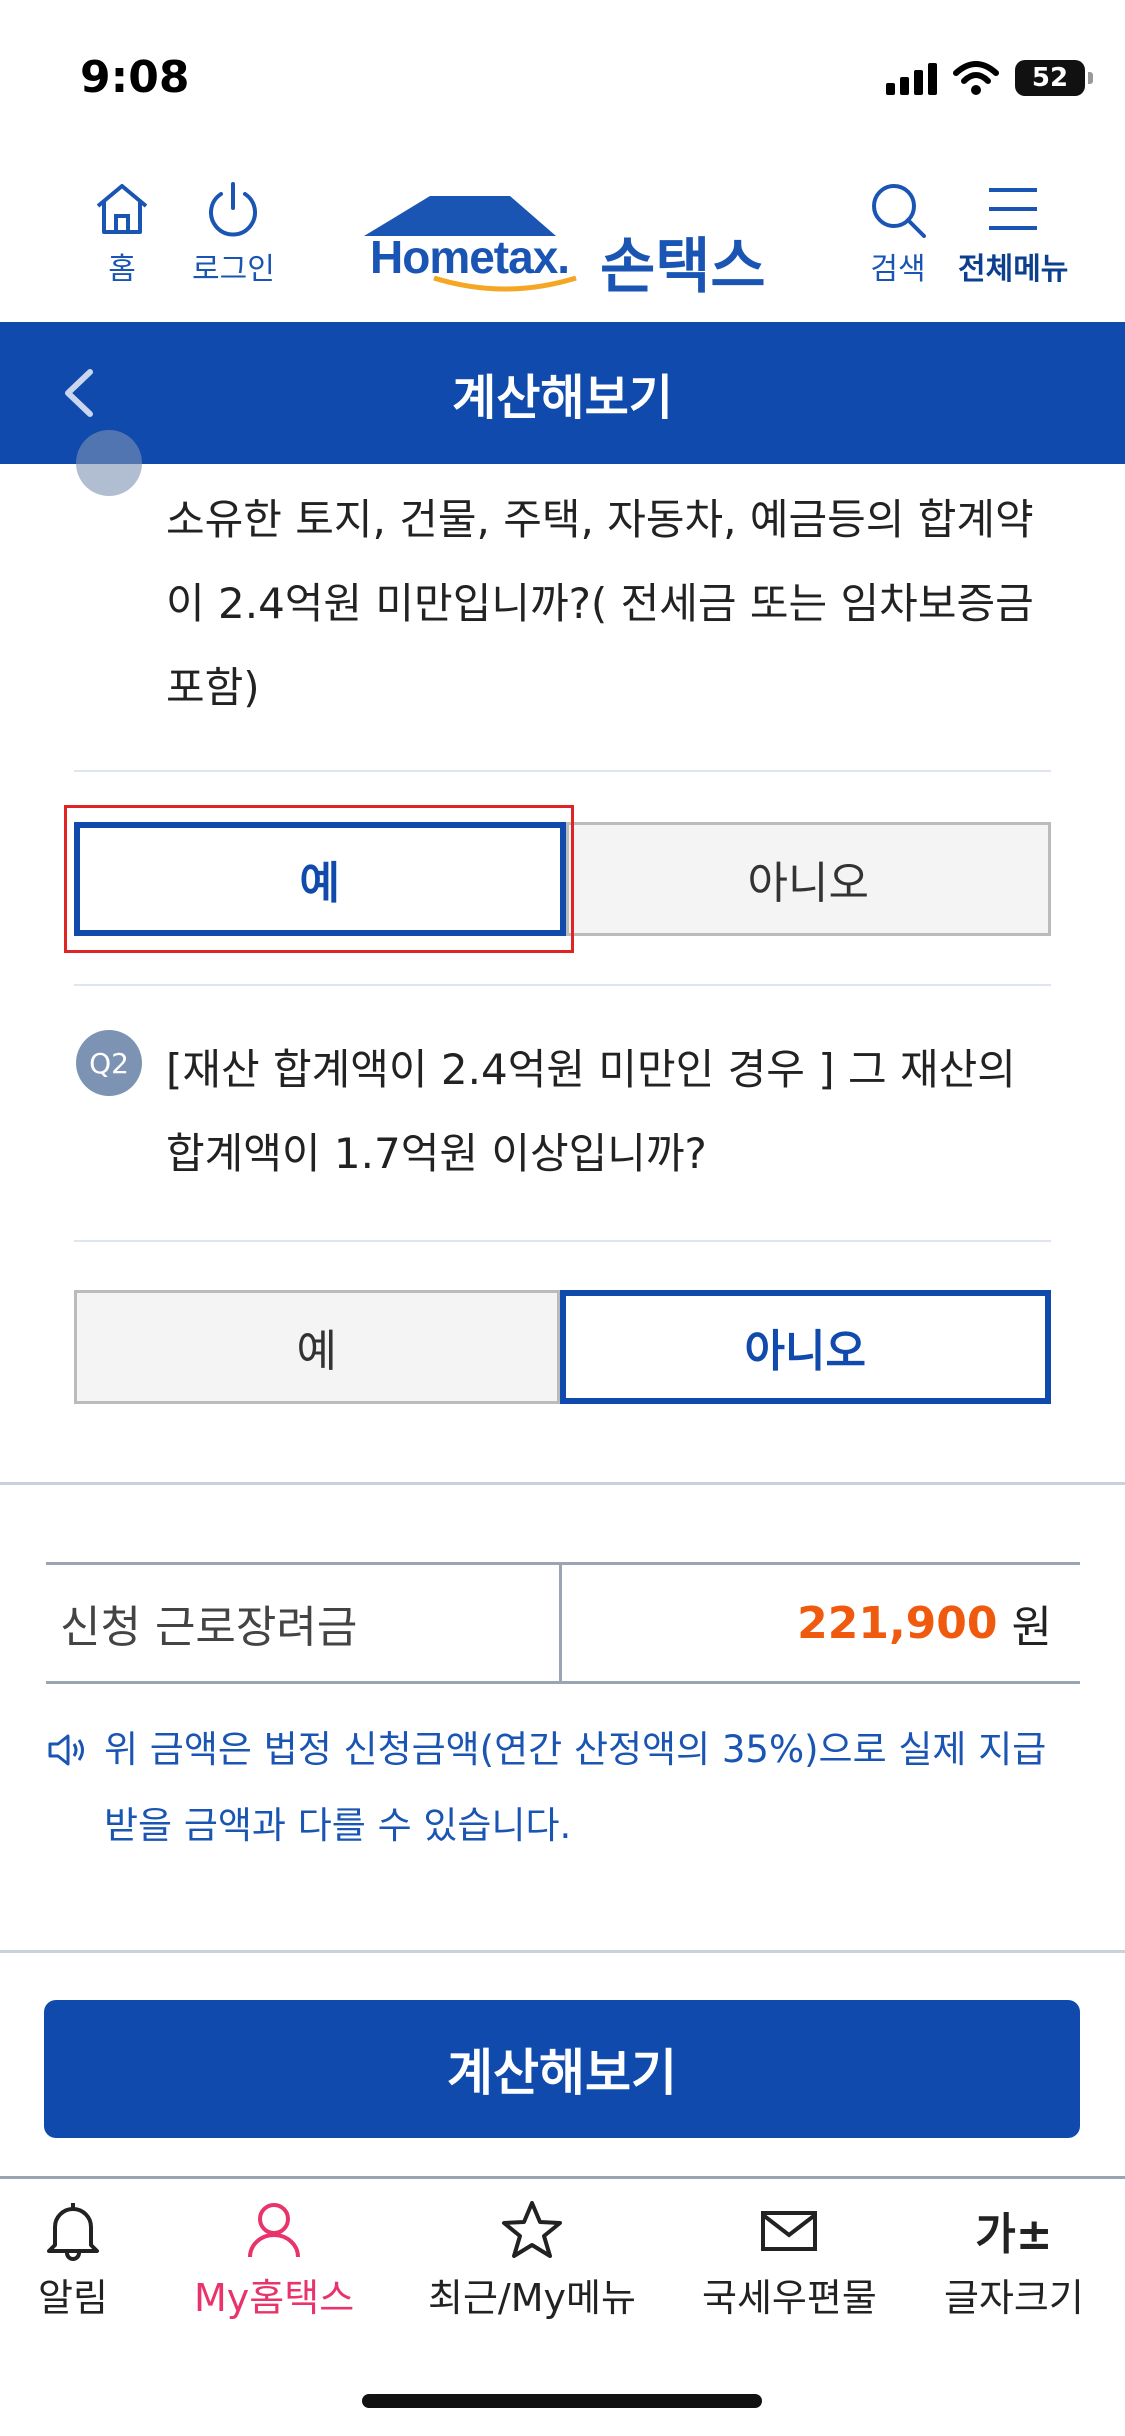  I want to click on home-indicator, so click(562, 2401).